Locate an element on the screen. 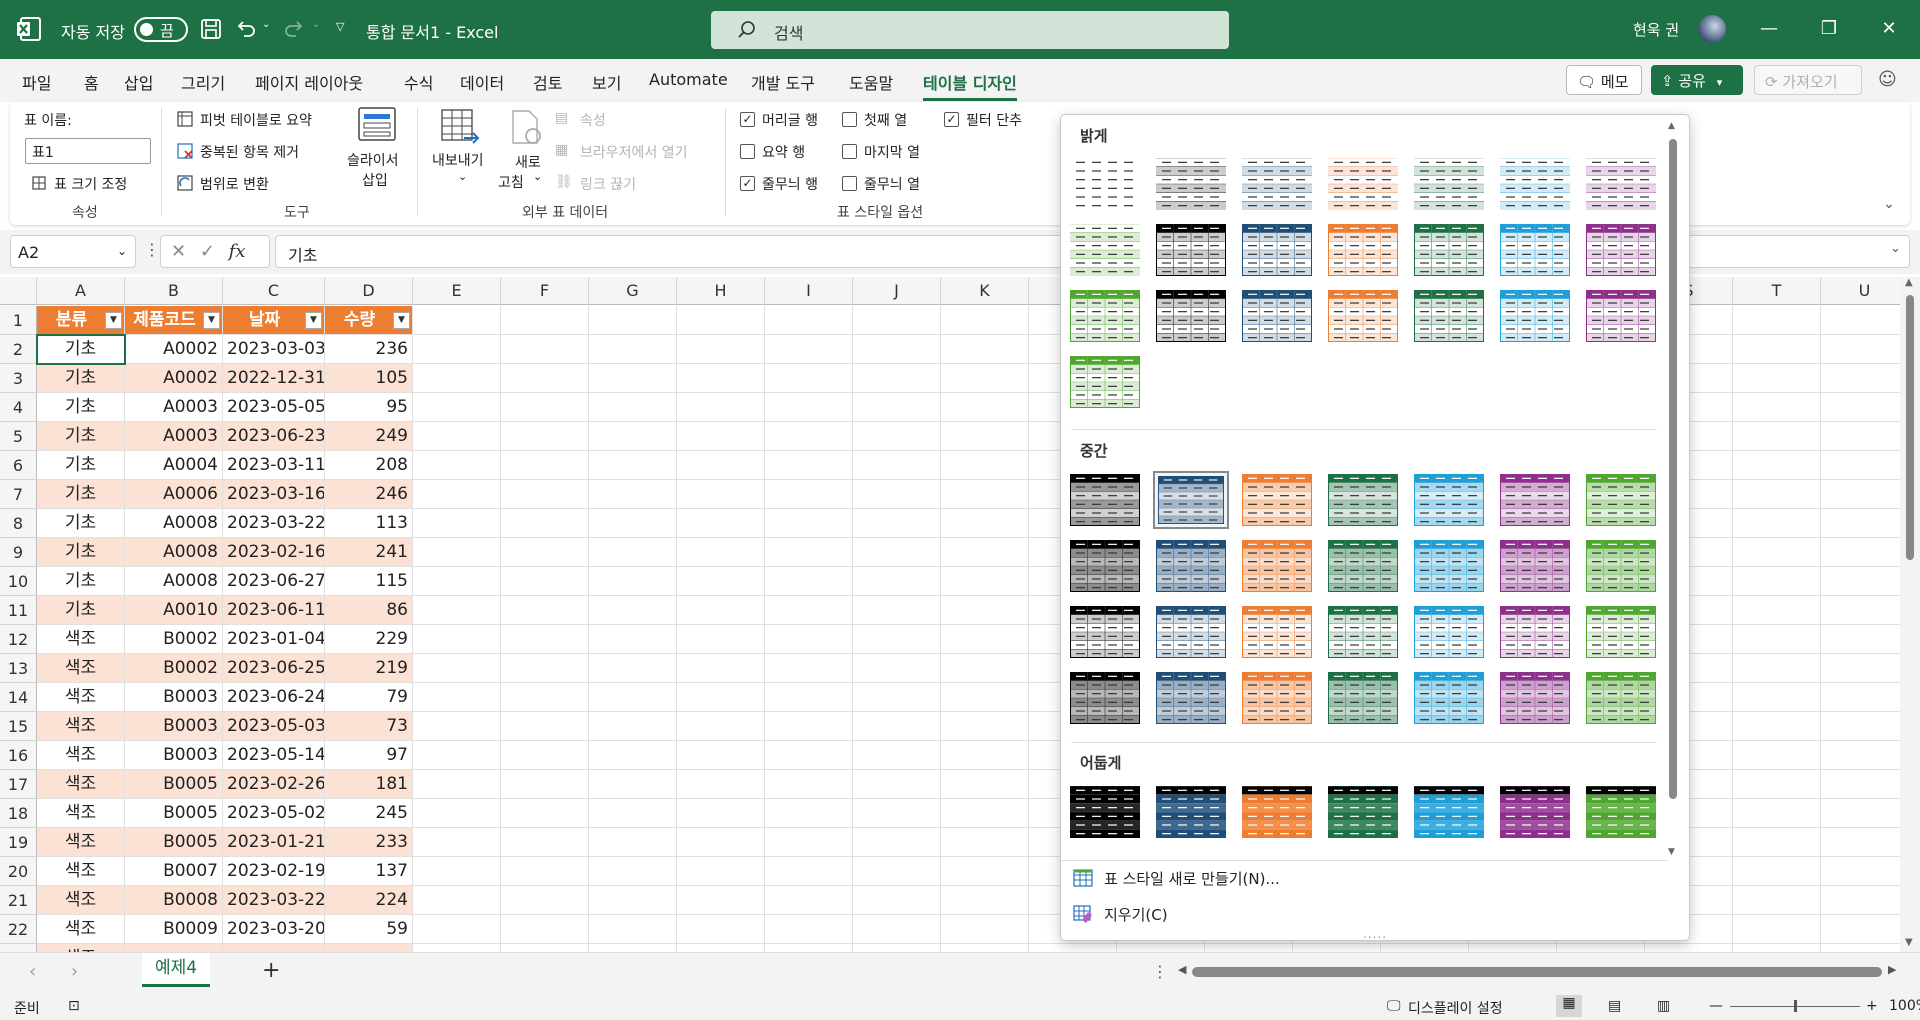 This screenshot has height=1020, width=1920. avatar is located at coordinates (1712, 29).